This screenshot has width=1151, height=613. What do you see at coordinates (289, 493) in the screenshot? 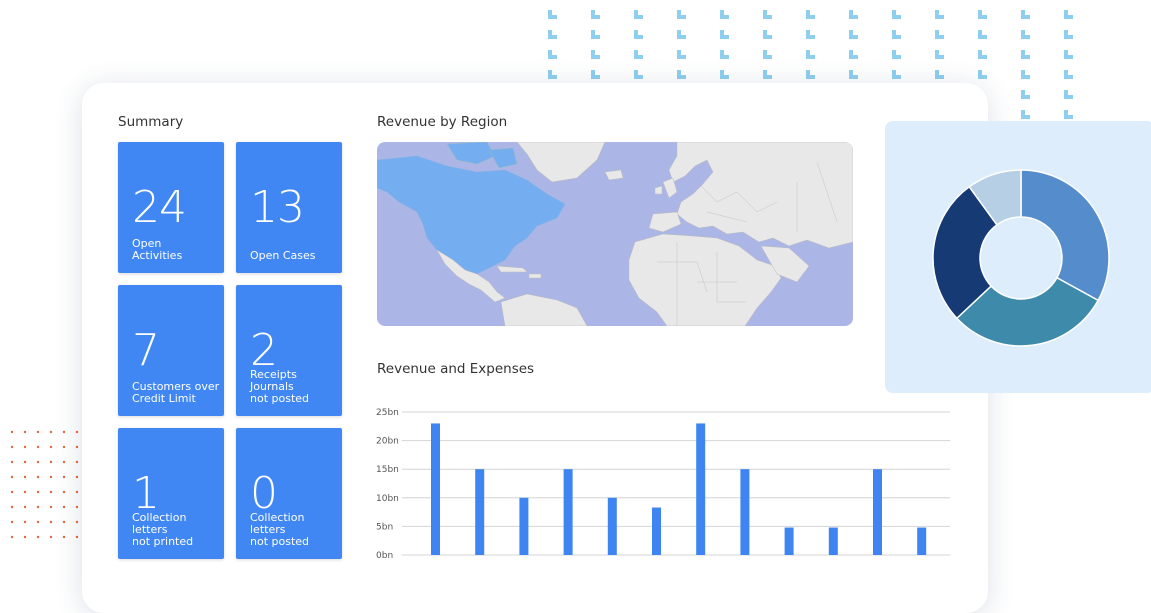
I see `summary-tile: 0 Collection letters not posted` at bounding box center [289, 493].